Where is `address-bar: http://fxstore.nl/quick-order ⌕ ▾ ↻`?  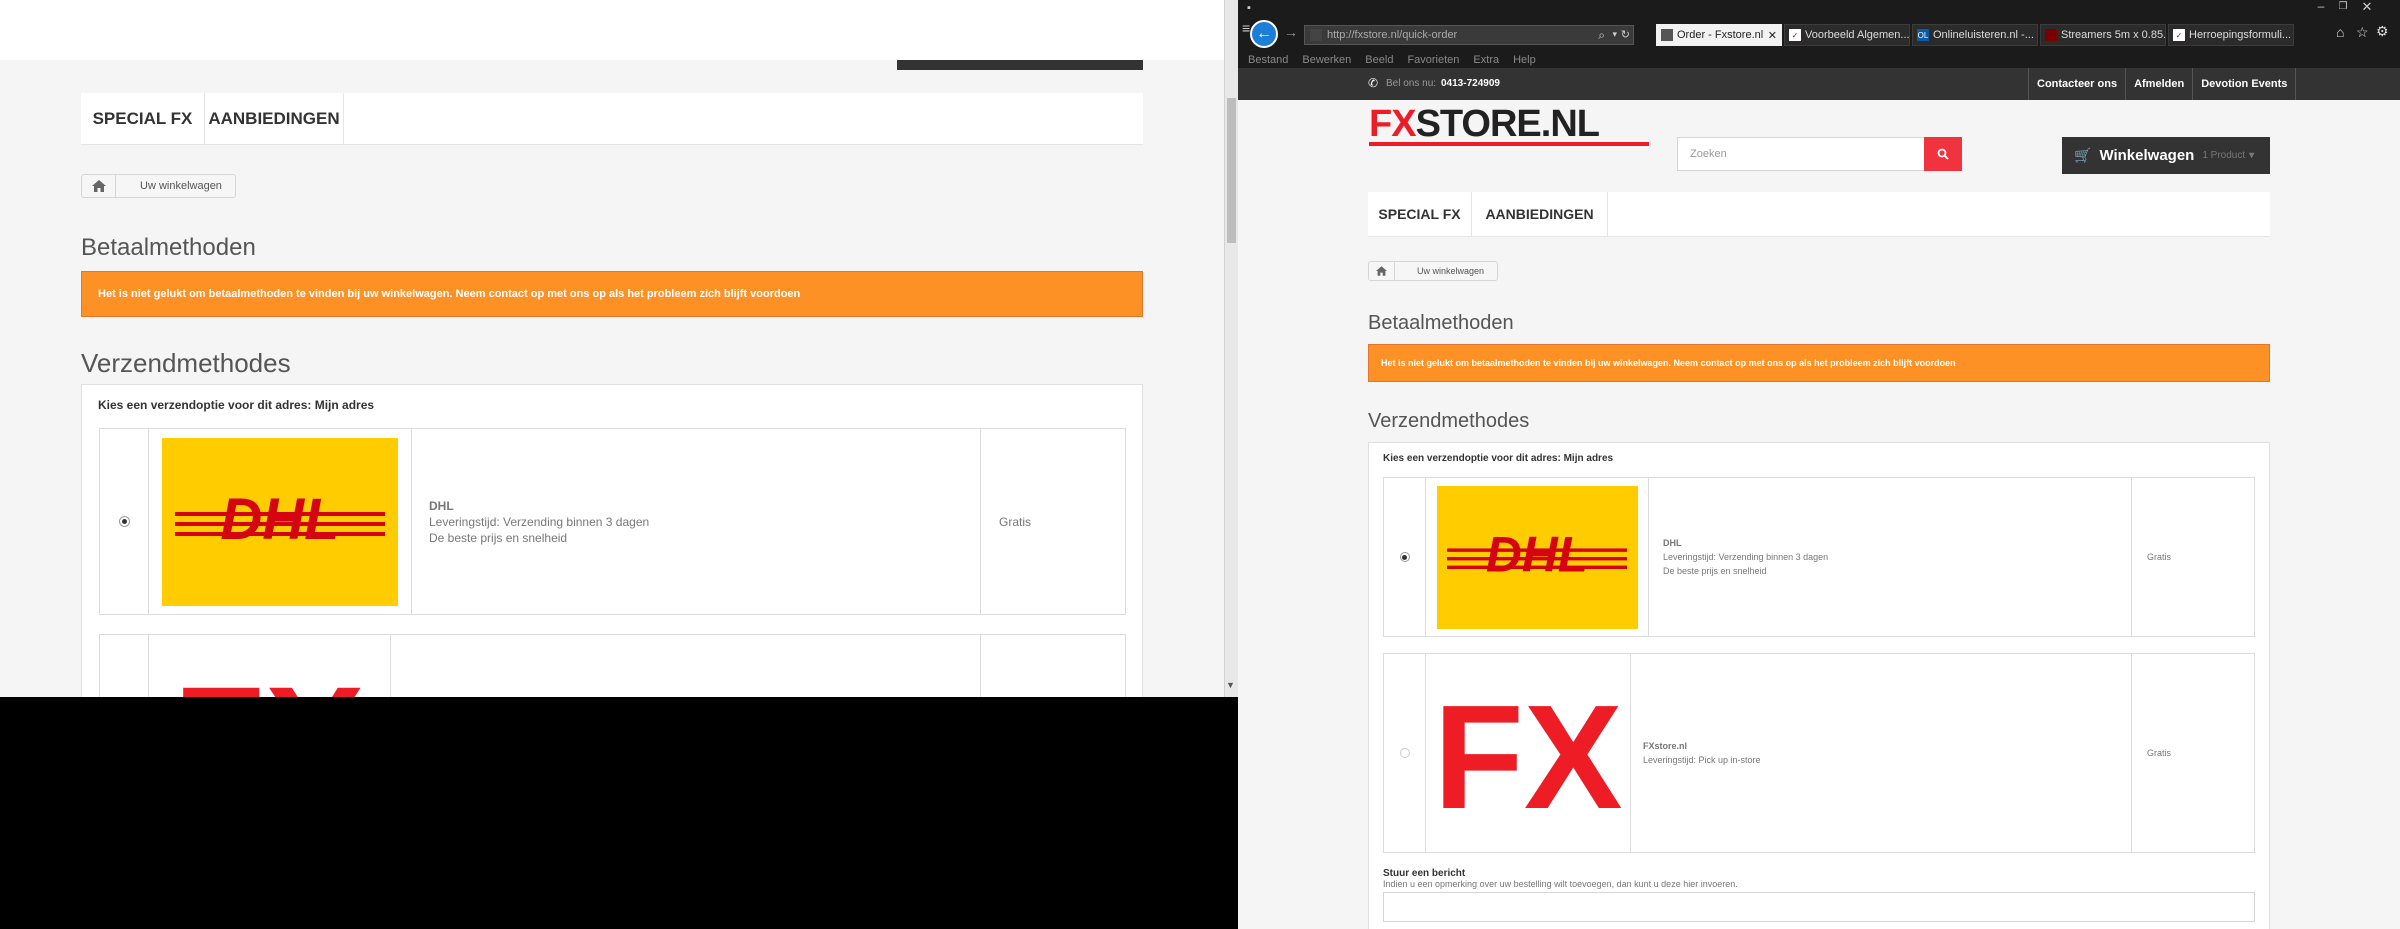 address-bar: http://fxstore.nl/quick-order ⌕ ▾ ↻ is located at coordinates (1469, 35).